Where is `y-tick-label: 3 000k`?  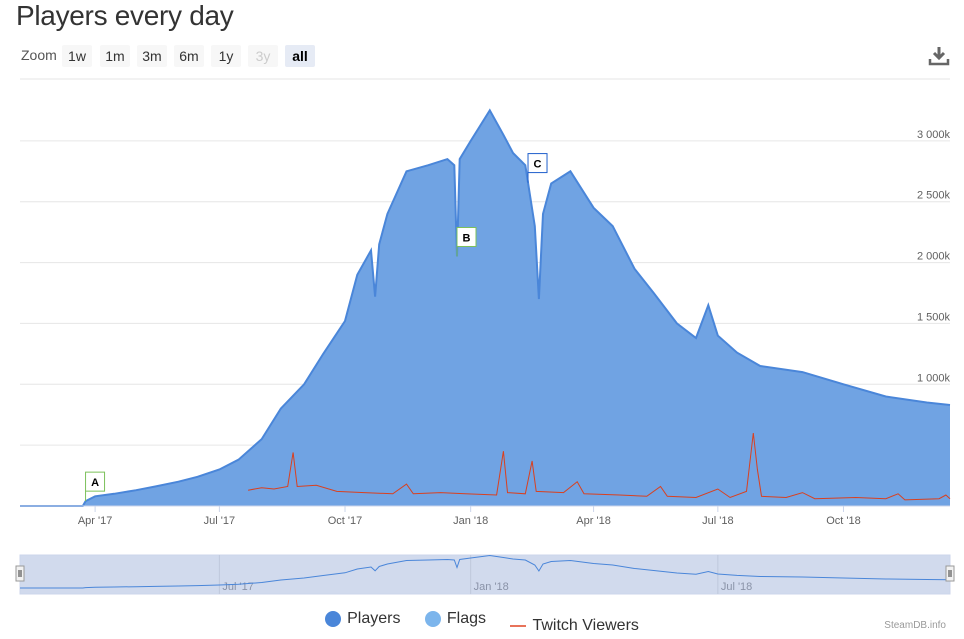 y-tick-label: 3 000k is located at coordinates (934, 135).